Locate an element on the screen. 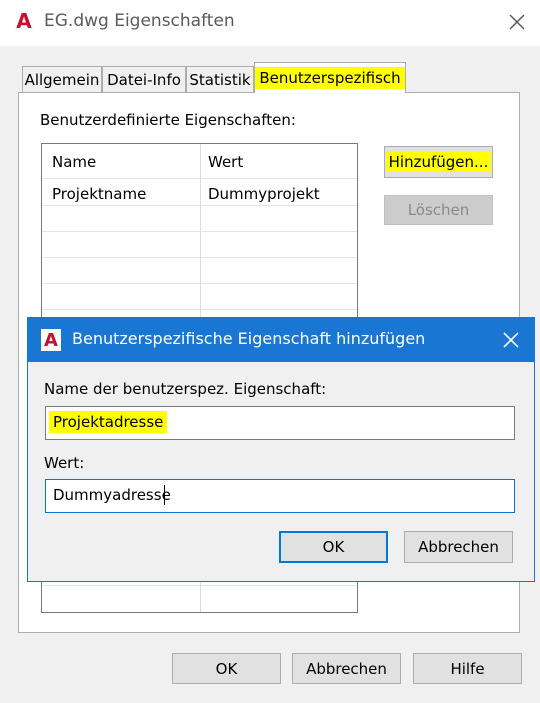 The width and height of the screenshot is (540, 703). column-header-value: Wert is located at coordinates (225, 162).